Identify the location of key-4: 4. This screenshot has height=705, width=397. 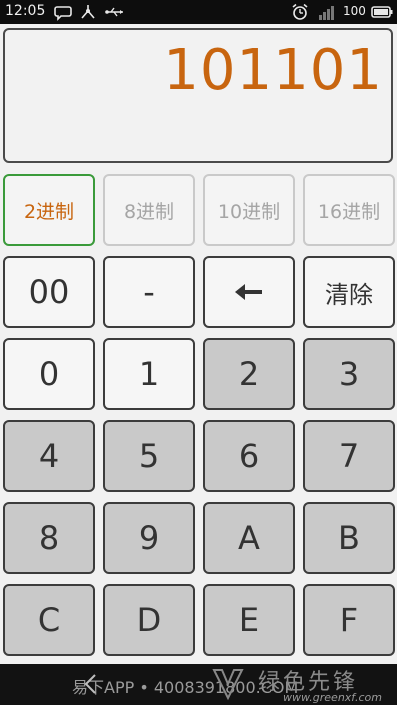
(49, 456).